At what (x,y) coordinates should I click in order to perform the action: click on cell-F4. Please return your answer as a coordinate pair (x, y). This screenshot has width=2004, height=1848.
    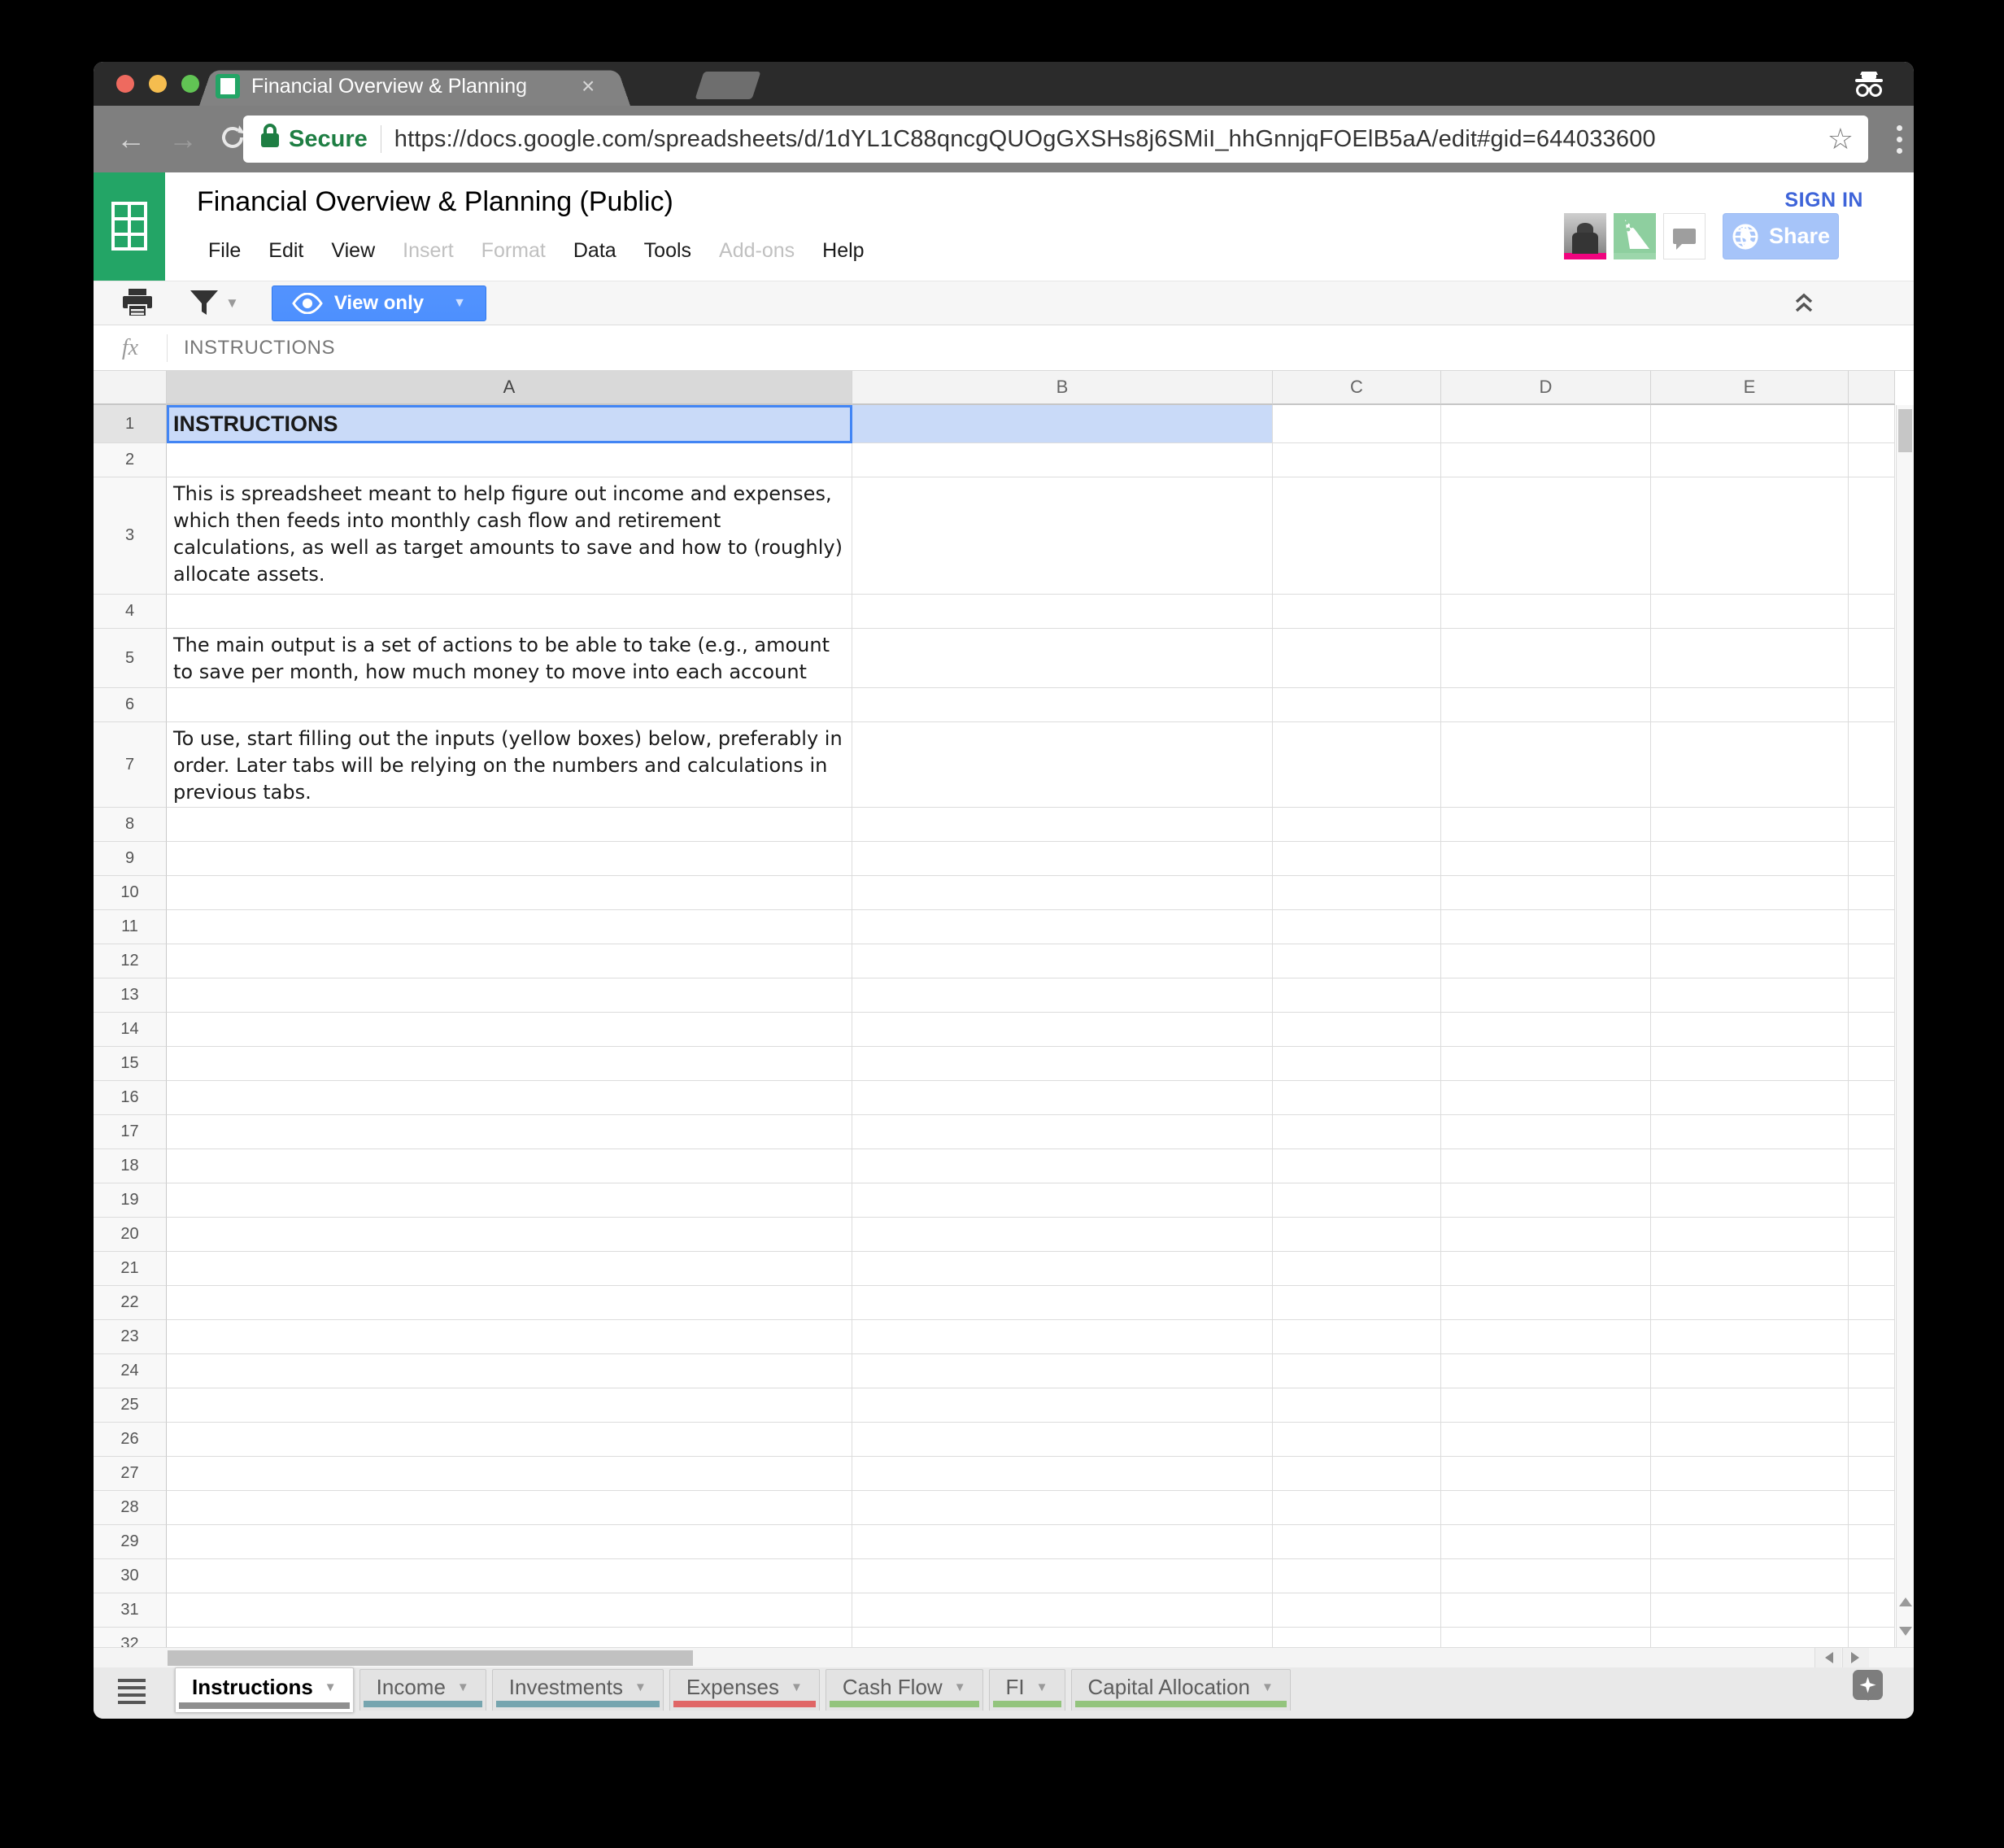
    Looking at the image, I should click on (1872, 612).